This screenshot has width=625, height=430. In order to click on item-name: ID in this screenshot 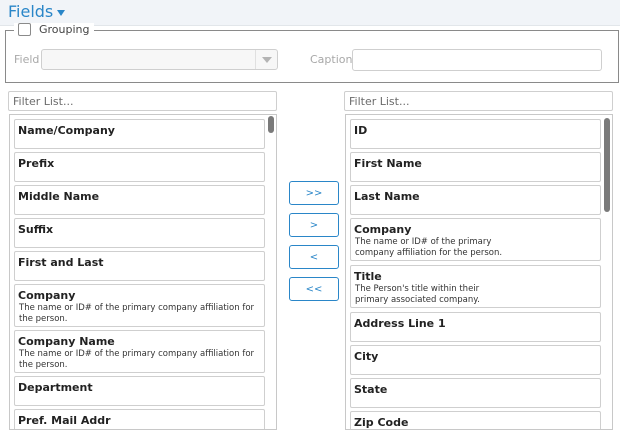, I will do `click(361, 130)`.